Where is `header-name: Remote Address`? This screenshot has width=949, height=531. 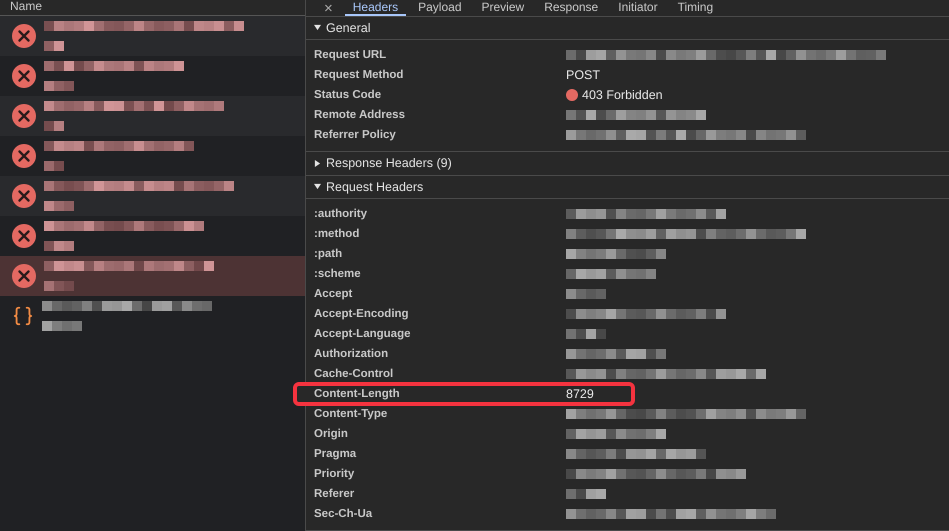
header-name: Remote Address is located at coordinates (360, 115).